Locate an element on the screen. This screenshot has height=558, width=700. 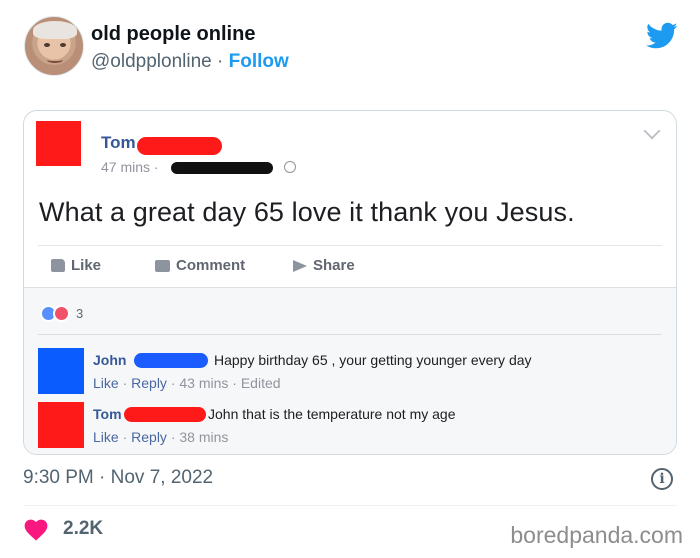
comment-time: · 38 mins is located at coordinates (197, 437).